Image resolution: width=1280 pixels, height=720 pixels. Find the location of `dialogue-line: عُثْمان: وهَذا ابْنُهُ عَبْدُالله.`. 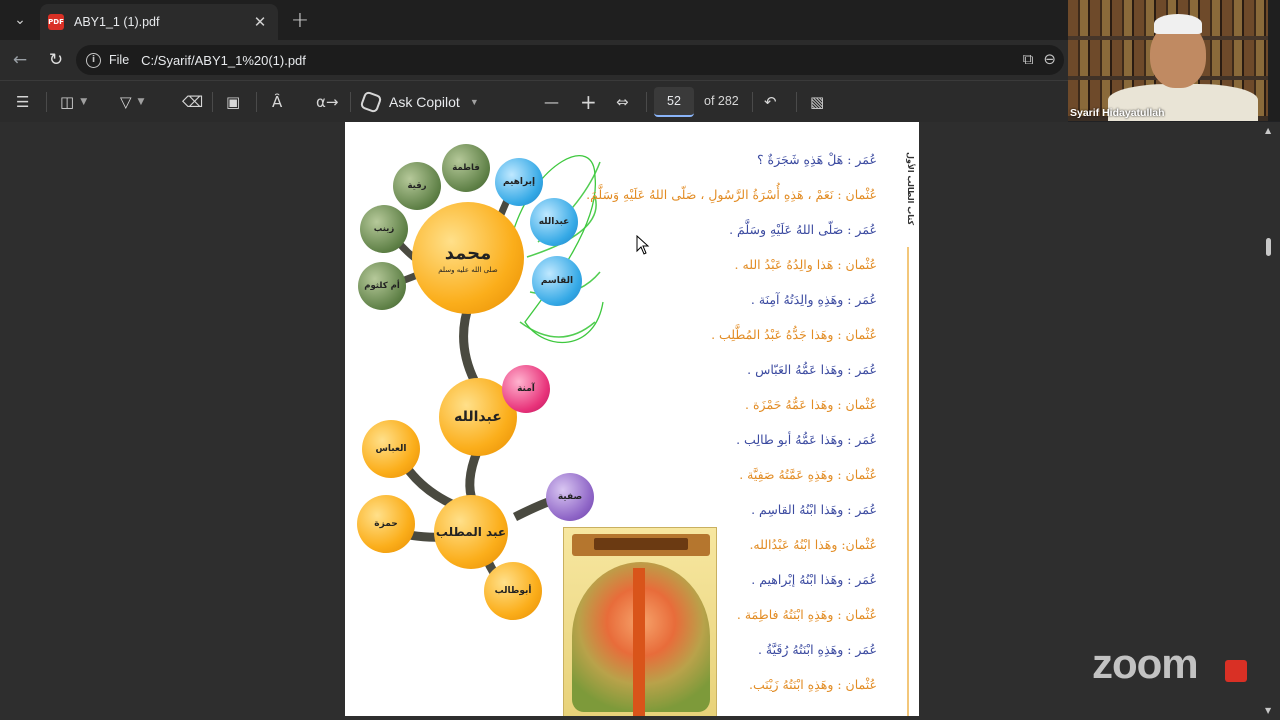

dialogue-line: عُثْمان: وهَذا ابْنُهُ عَبْدُالله. is located at coordinates (813, 544).